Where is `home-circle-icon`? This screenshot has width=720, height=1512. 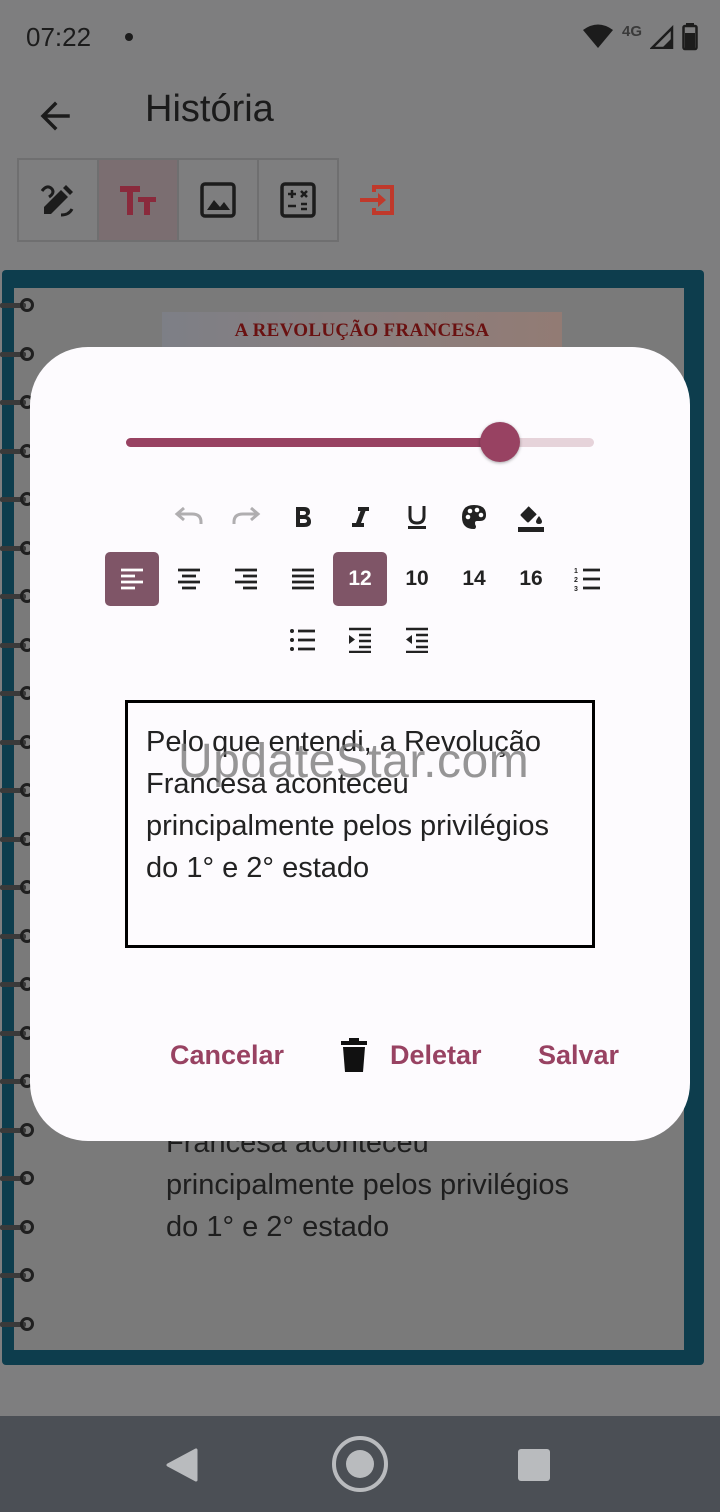
home-circle-icon is located at coordinates (360, 1464).